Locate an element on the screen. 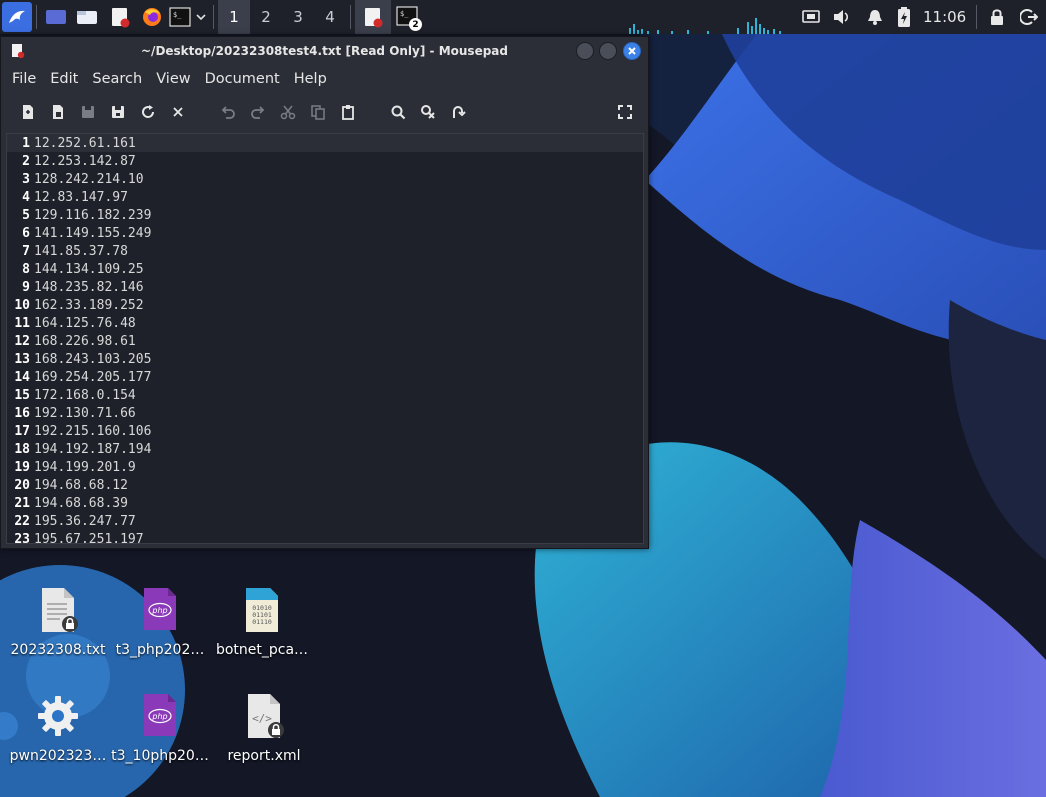 This screenshot has height=797, width=1046. terminal-launcher: $_ is located at coordinates (180, 17).